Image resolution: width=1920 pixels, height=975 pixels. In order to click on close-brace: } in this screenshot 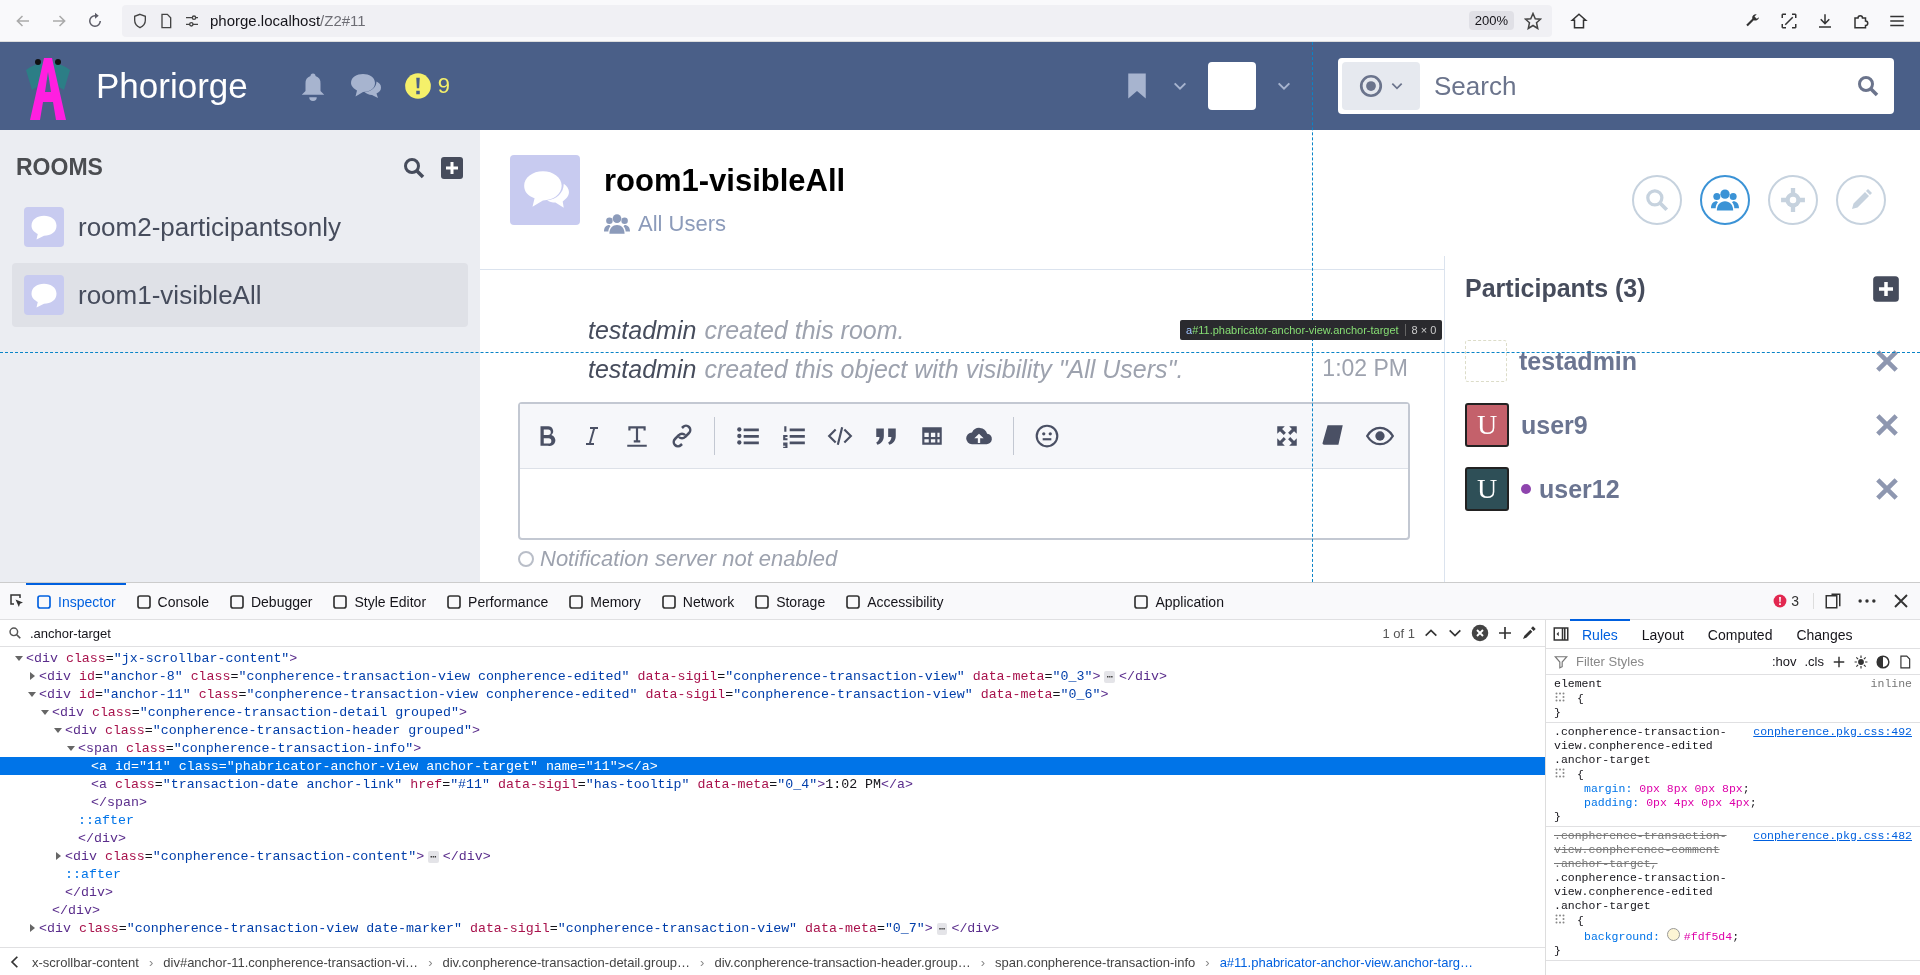, I will do `click(1557, 712)`.